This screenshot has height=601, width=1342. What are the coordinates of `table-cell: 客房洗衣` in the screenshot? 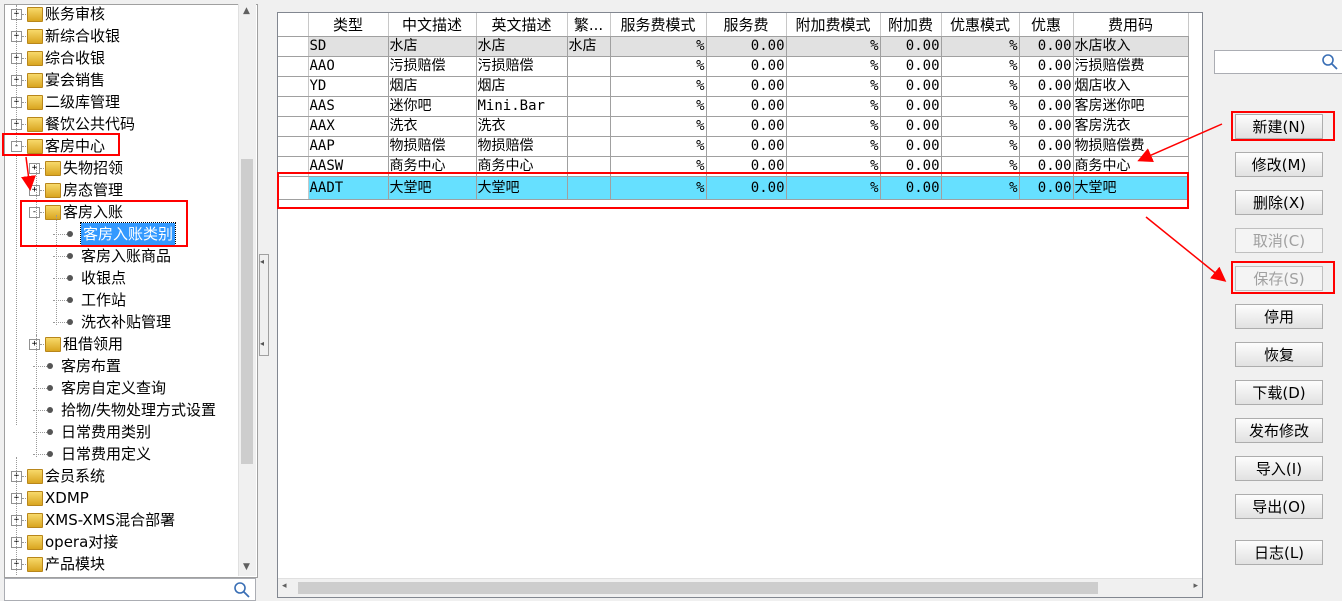 It's located at (1131, 126).